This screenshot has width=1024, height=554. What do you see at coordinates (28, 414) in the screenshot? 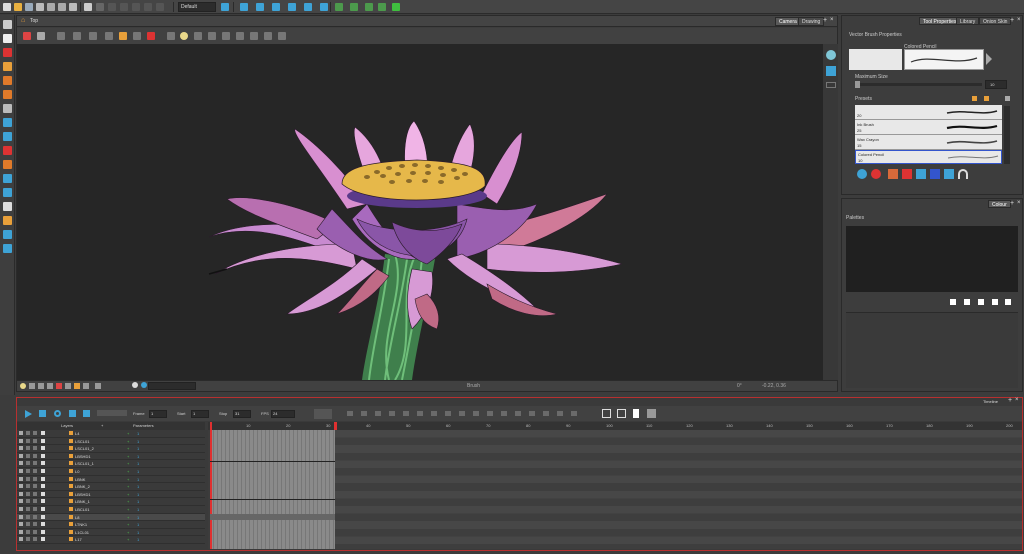
I see `play-icon` at bounding box center [28, 414].